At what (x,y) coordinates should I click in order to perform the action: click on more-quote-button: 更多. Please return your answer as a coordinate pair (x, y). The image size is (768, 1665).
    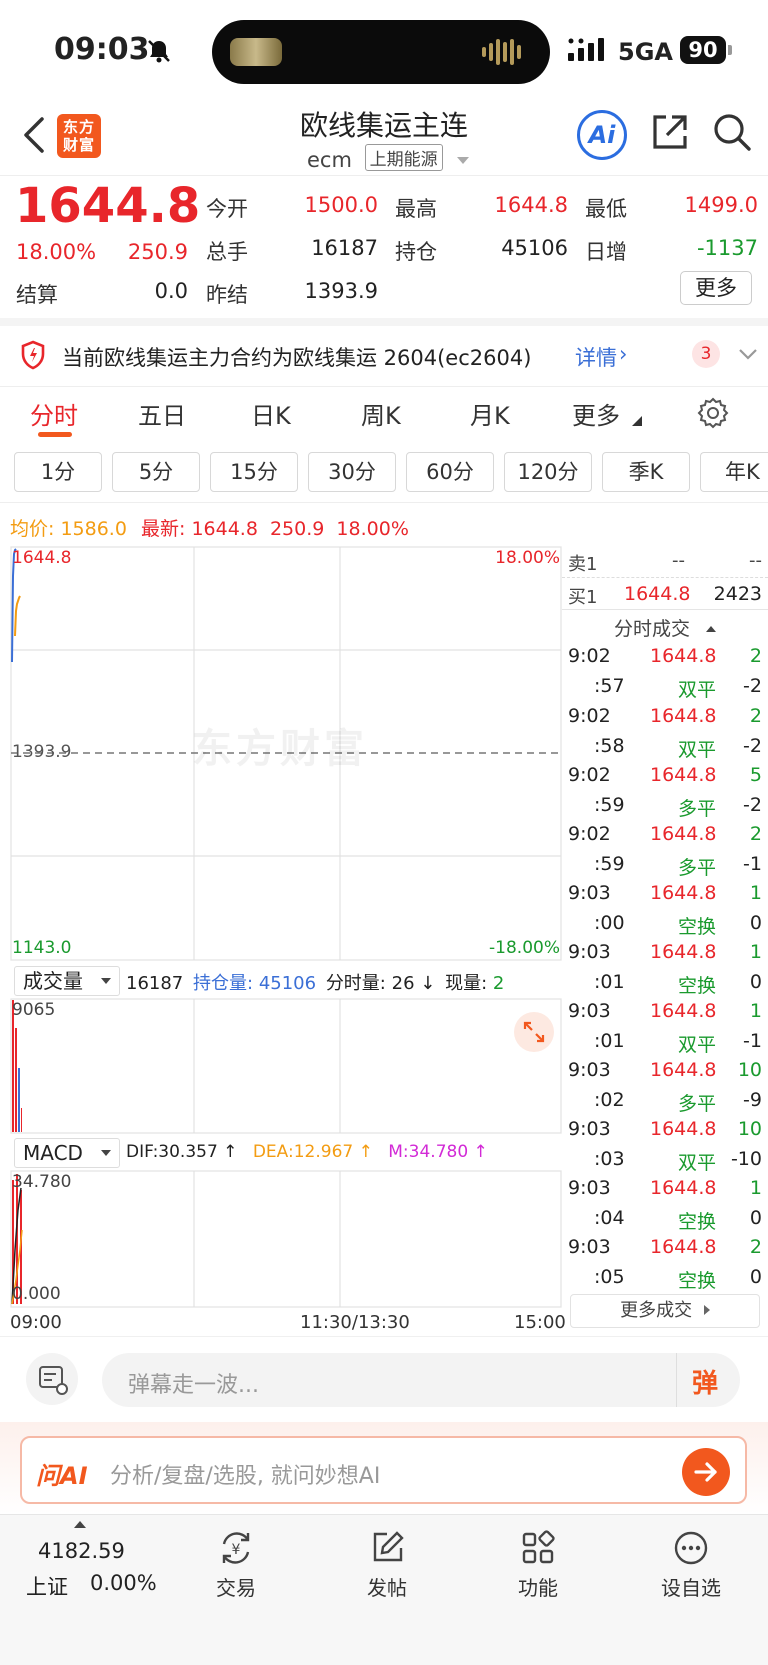
    Looking at the image, I should click on (716, 288).